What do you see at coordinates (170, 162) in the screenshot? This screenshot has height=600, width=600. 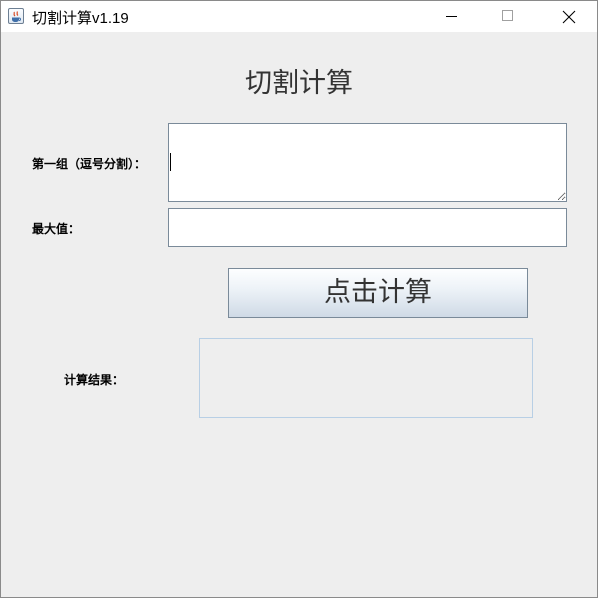 I see `text-caret` at bounding box center [170, 162].